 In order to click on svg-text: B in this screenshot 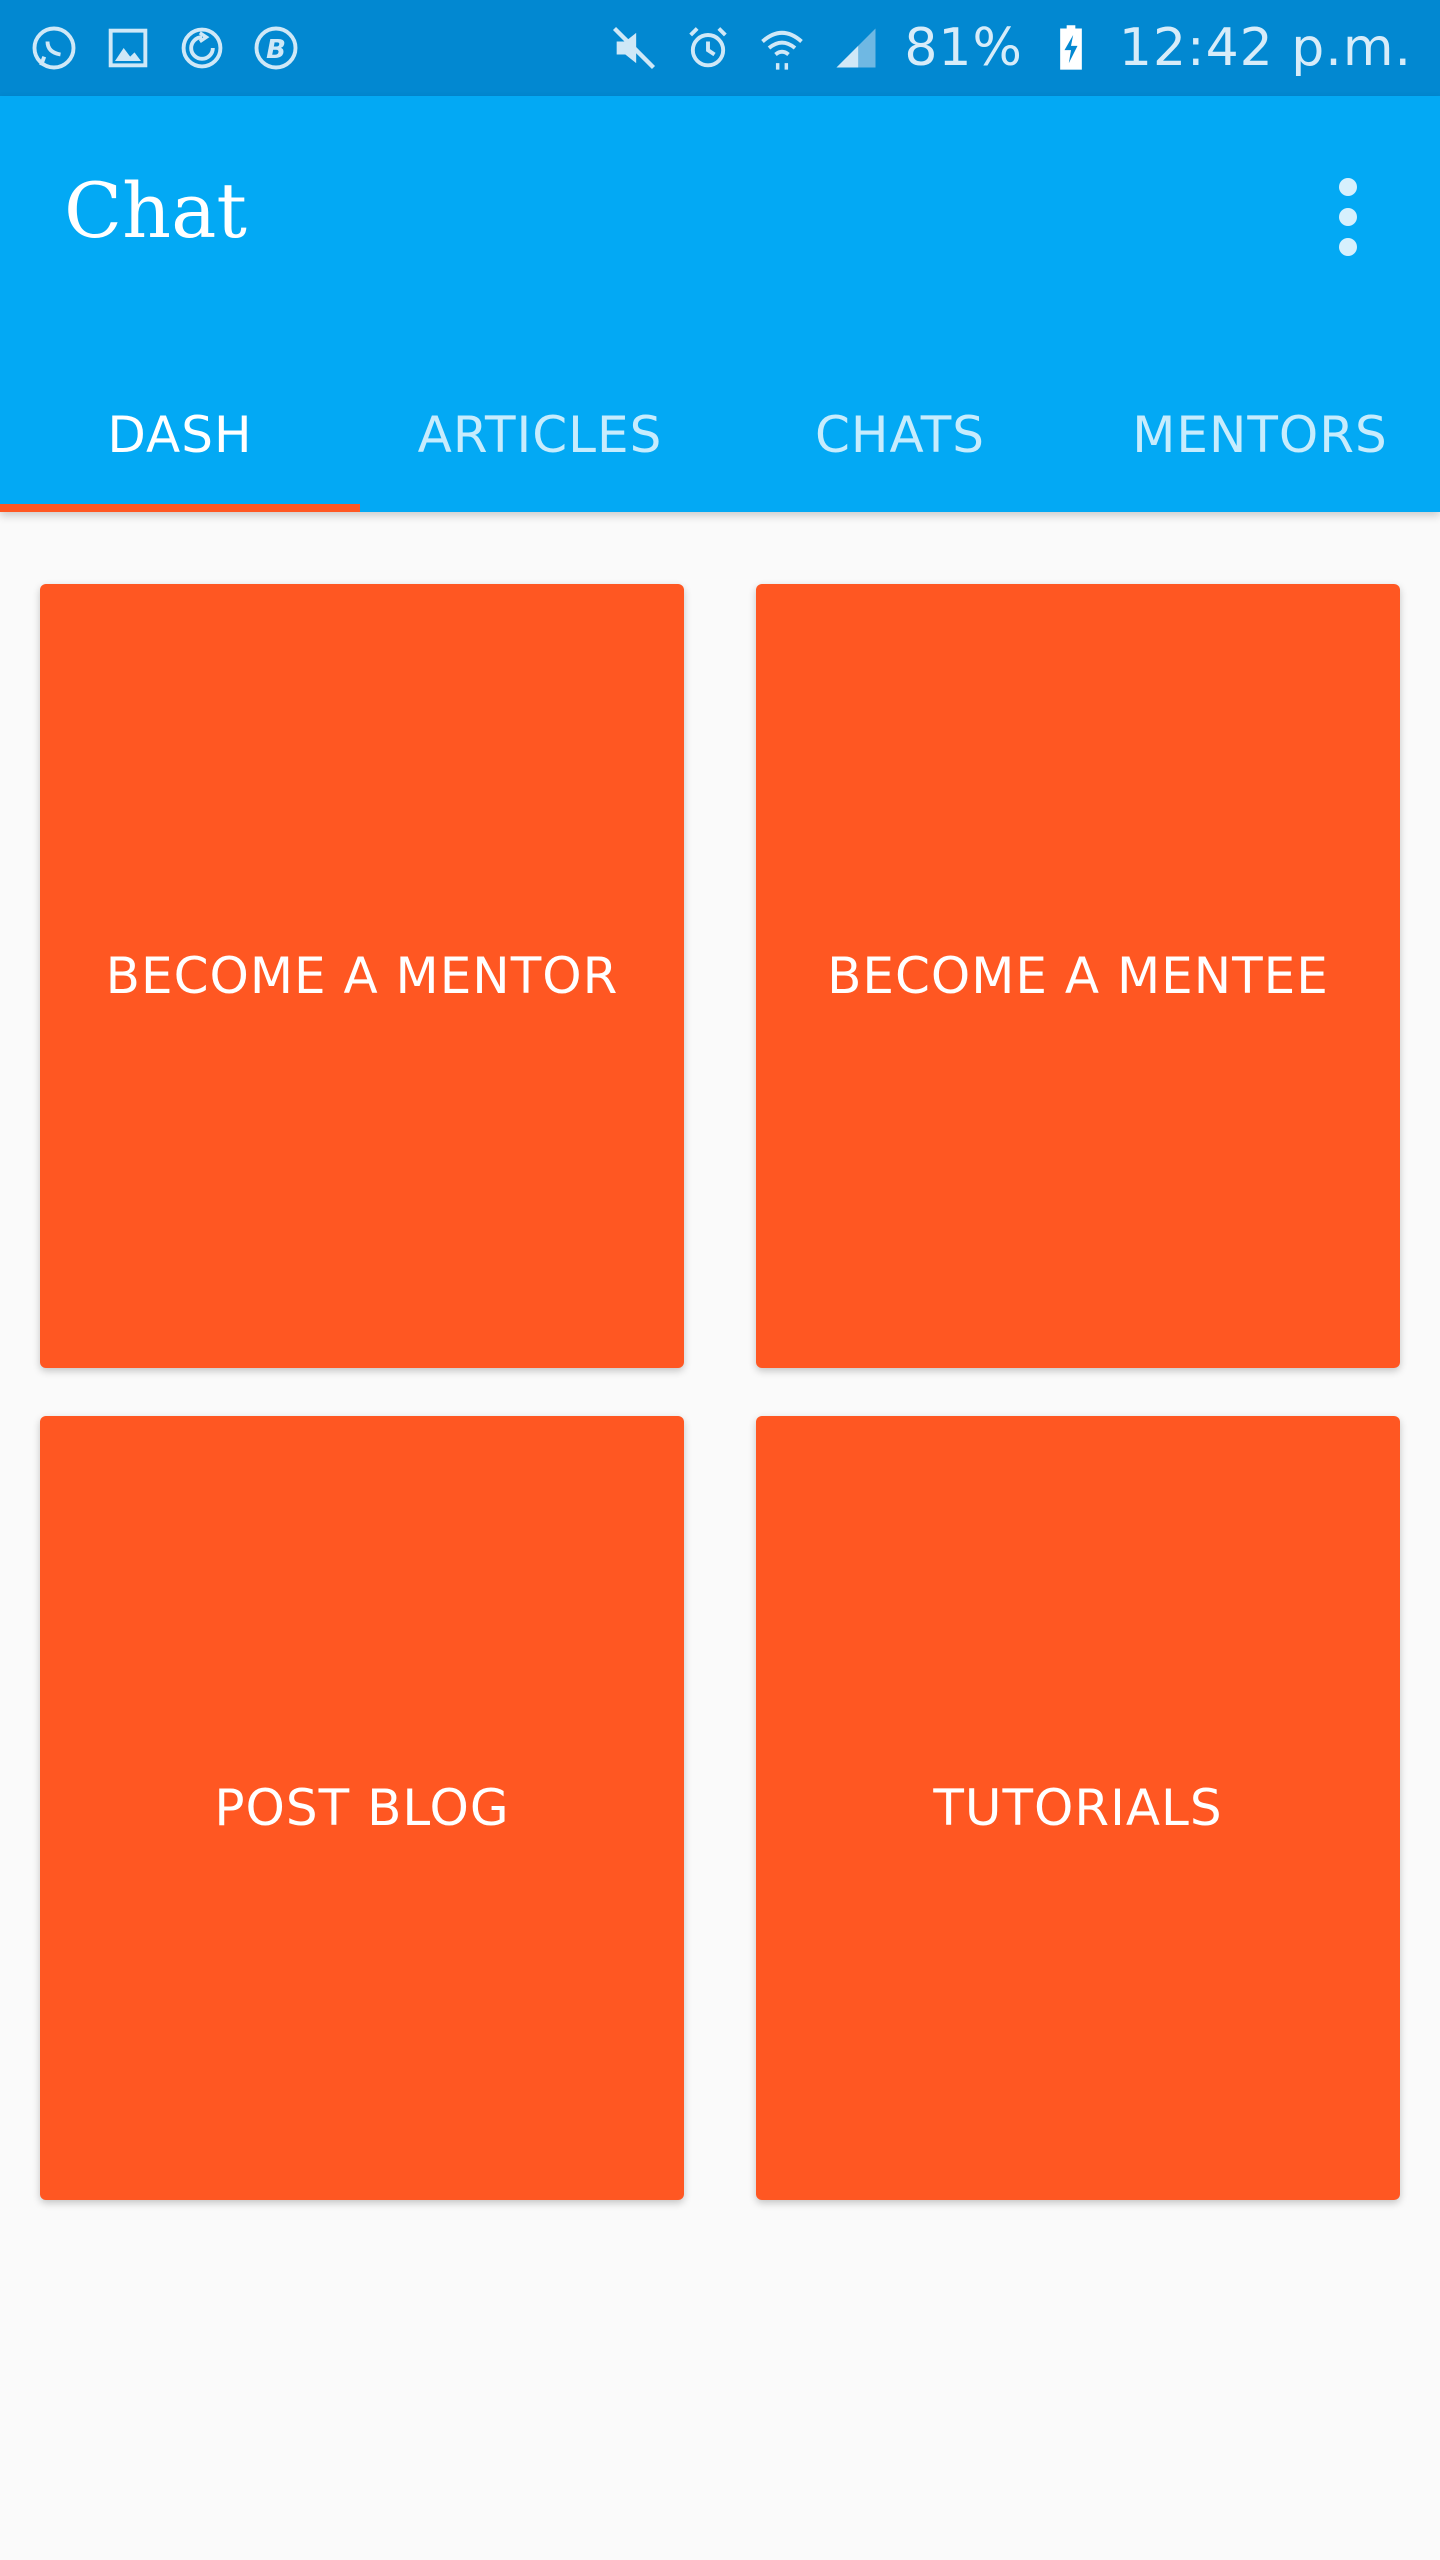, I will do `click(276, 50)`.